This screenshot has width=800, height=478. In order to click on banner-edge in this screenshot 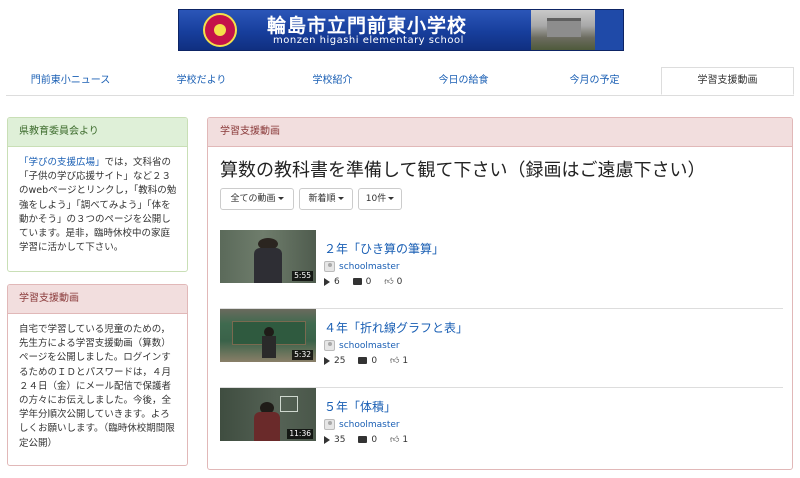, I will do `click(609, 30)`.